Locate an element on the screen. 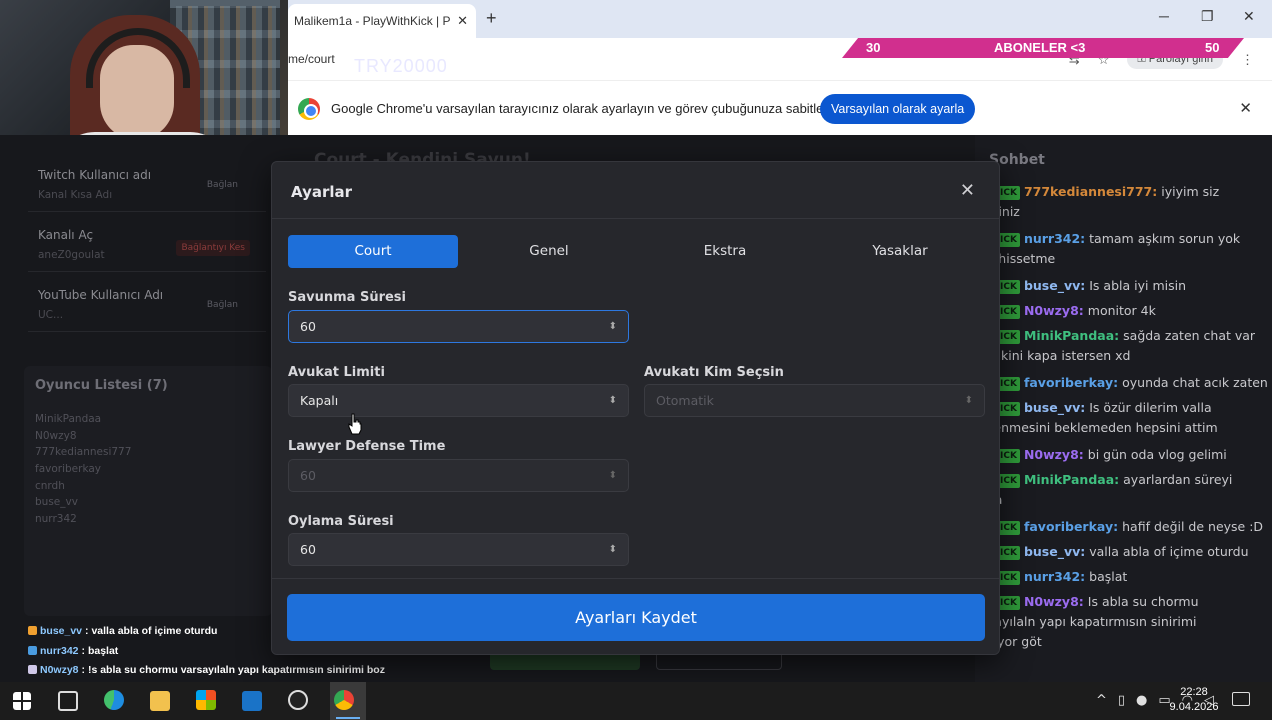  chat-message: ICK N0wzy8: monitor 4k is located at coordinates (1134, 311).